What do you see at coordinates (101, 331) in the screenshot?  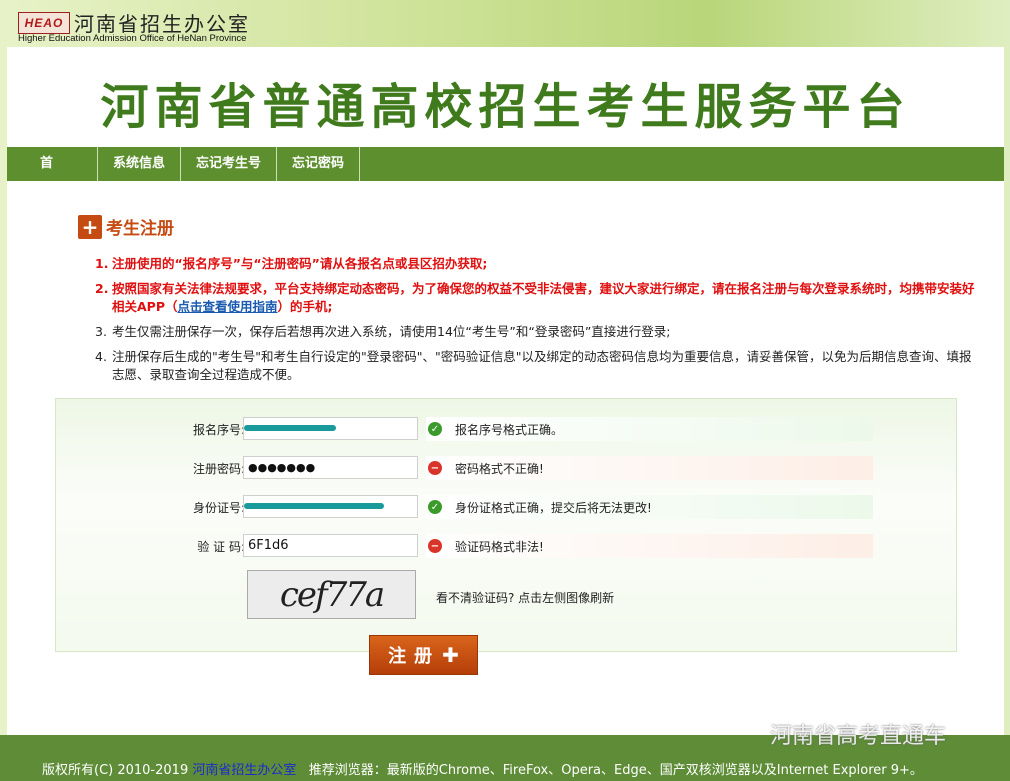 I see `note-number: 3.` at bounding box center [101, 331].